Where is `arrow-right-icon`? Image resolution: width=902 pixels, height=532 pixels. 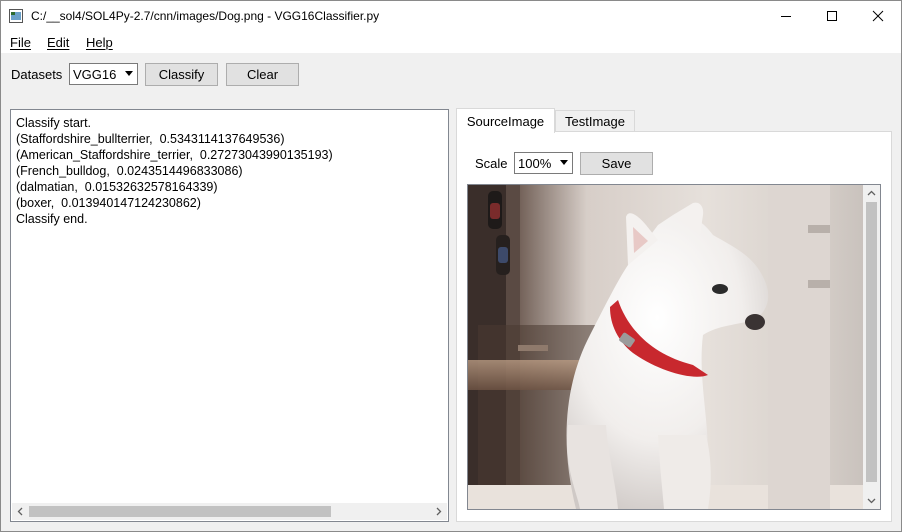 arrow-right-icon is located at coordinates (438, 511).